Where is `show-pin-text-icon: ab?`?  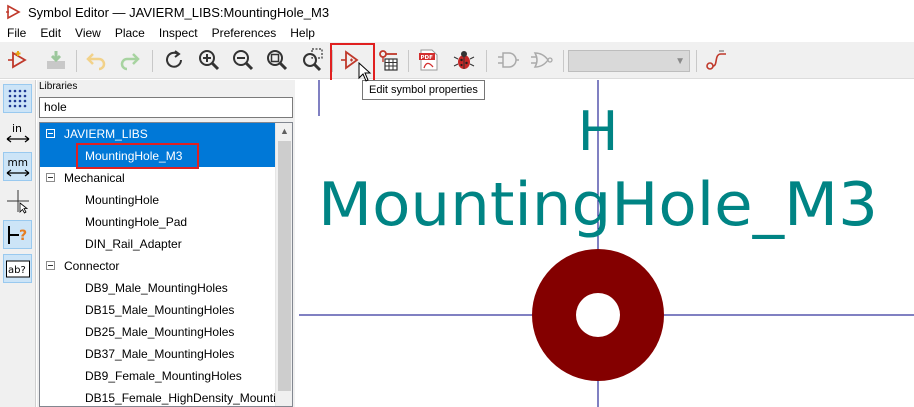
show-pin-text-icon: ab? is located at coordinates (17, 268).